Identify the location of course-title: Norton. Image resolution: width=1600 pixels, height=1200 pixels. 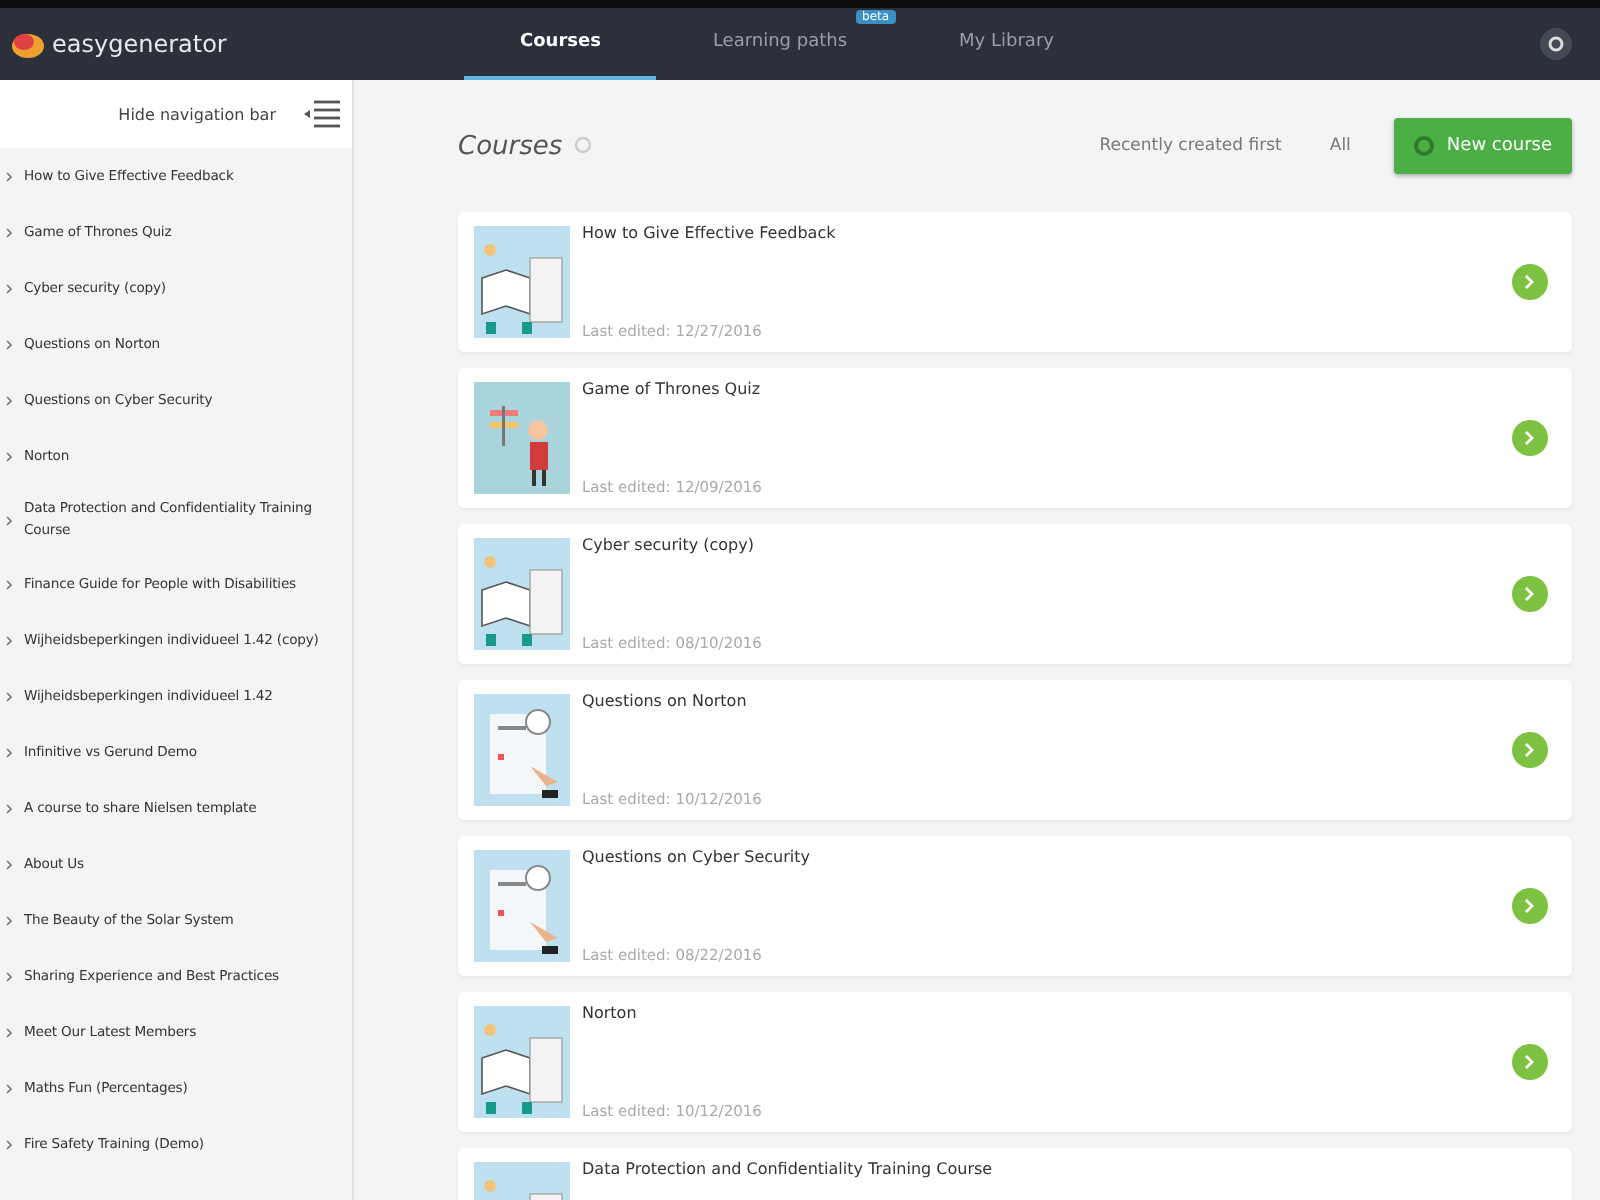
(610, 1013).